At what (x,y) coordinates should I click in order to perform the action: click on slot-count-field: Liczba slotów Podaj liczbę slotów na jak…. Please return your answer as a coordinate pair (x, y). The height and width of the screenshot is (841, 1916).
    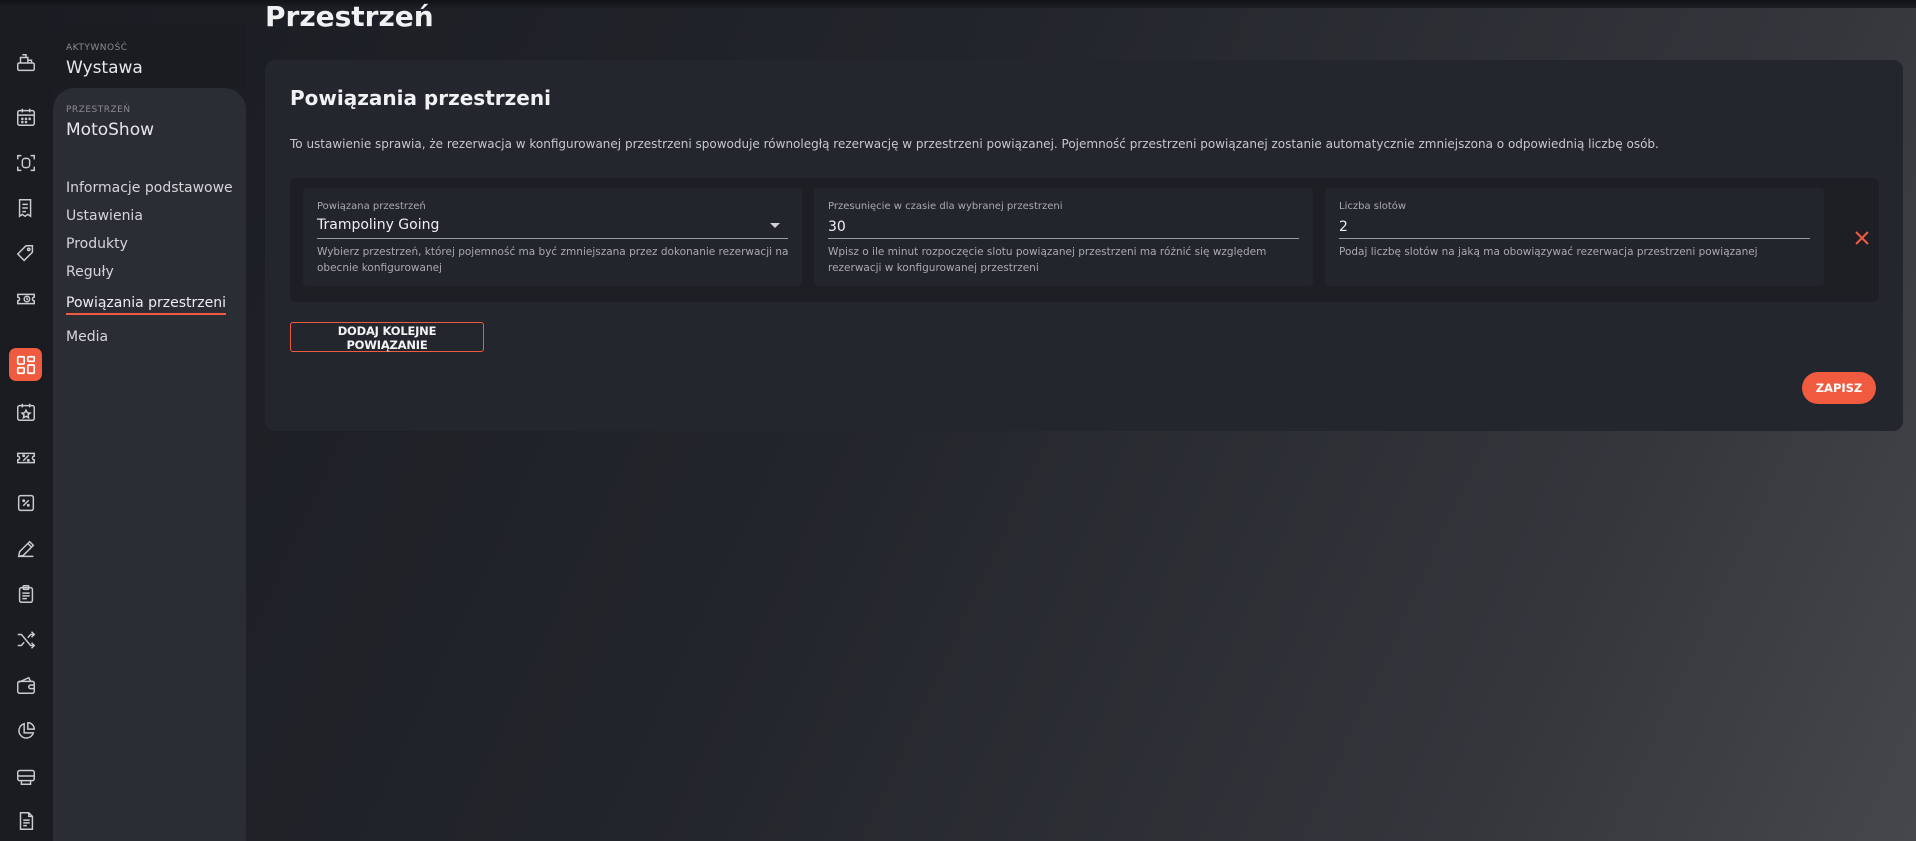
    Looking at the image, I should click on (1574, 237).